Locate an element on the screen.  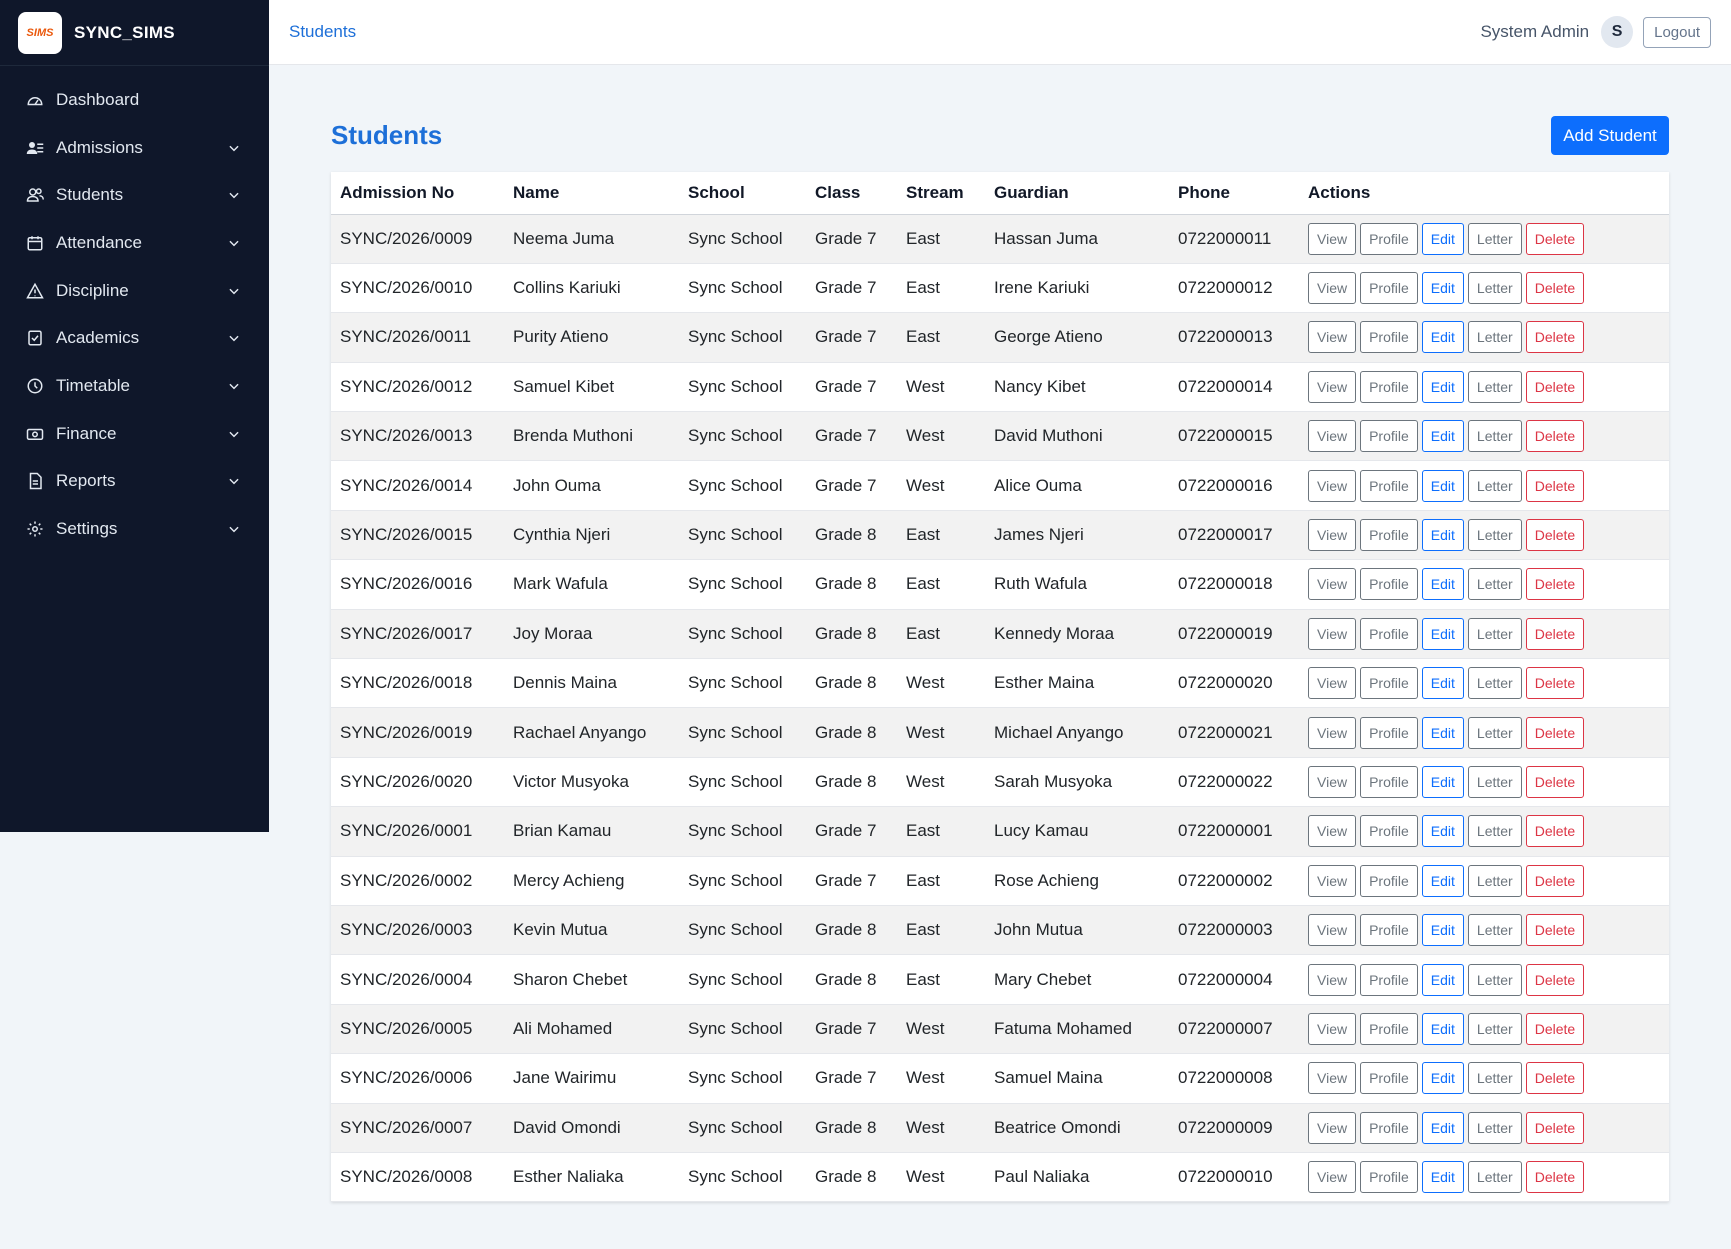
sidebar-item-admissions: Admissions is located at coordinates (134, 148).